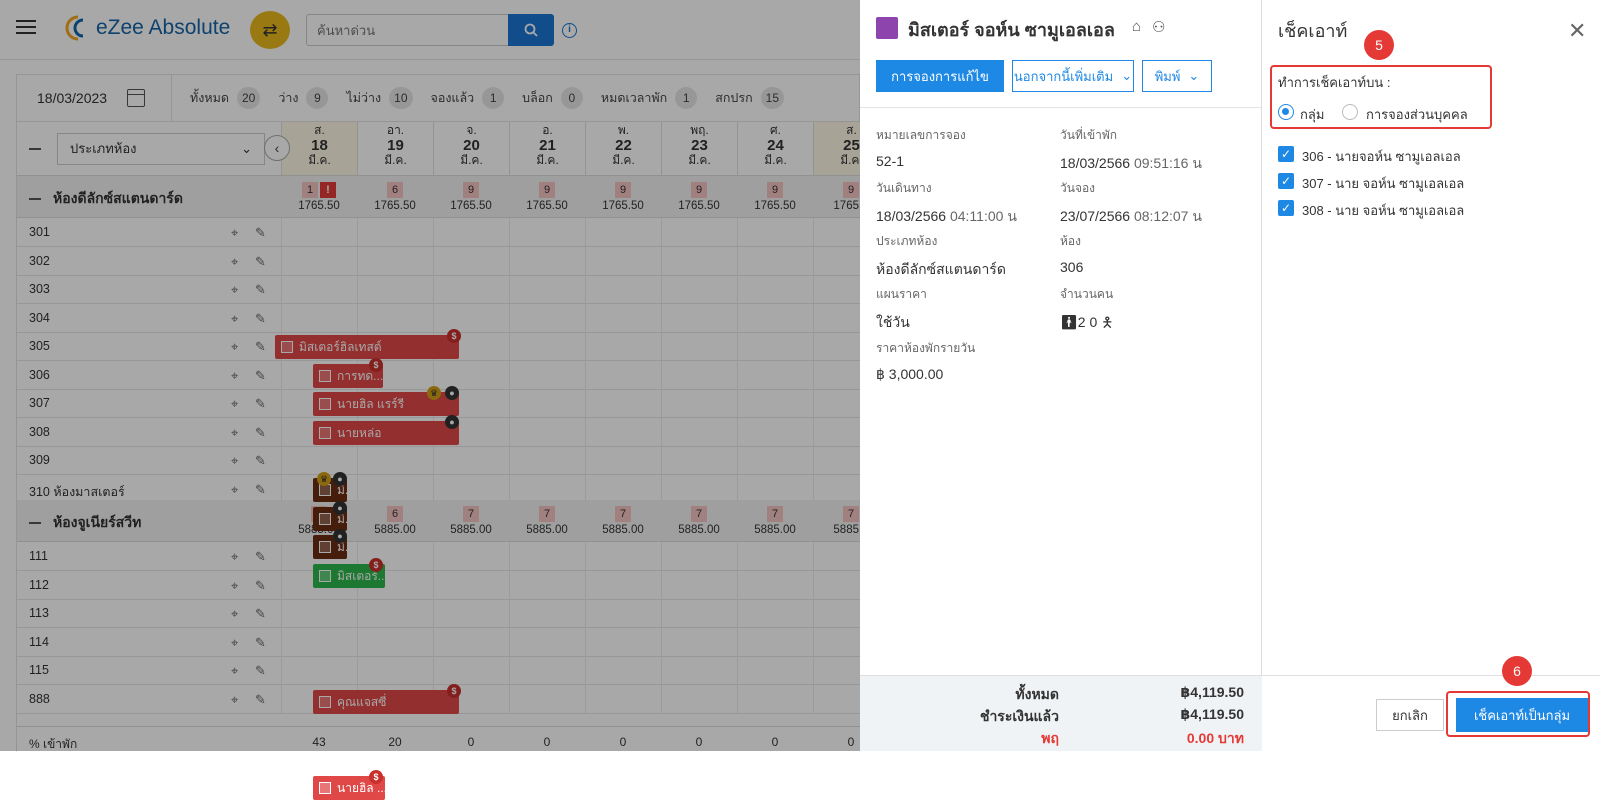 The height and width of the screenshot is (800, 1600). Describe the element at coordinates (1078, 188) in the screenshot. I see `field-label: วันจอง` at that location.